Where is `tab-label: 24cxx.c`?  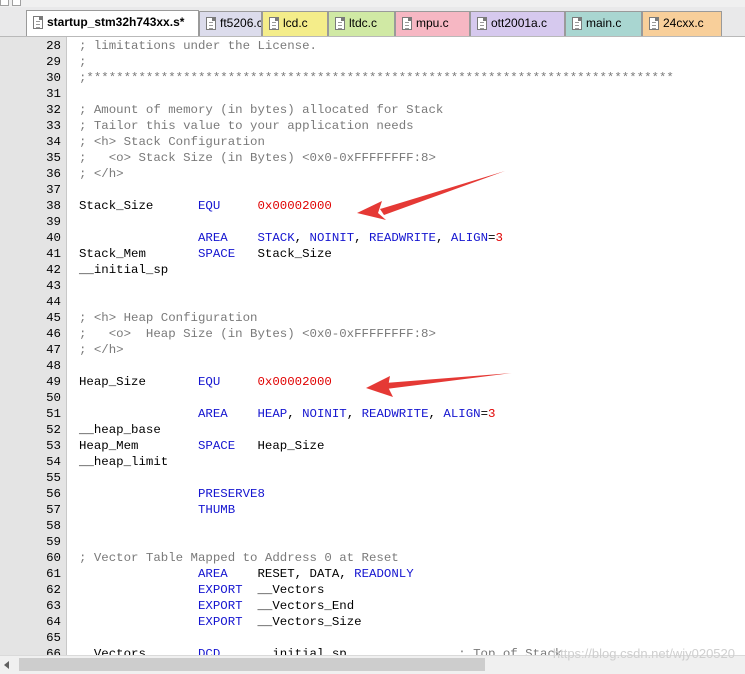 tab-label: 24cxx.c is located at coordinates (683, 23).